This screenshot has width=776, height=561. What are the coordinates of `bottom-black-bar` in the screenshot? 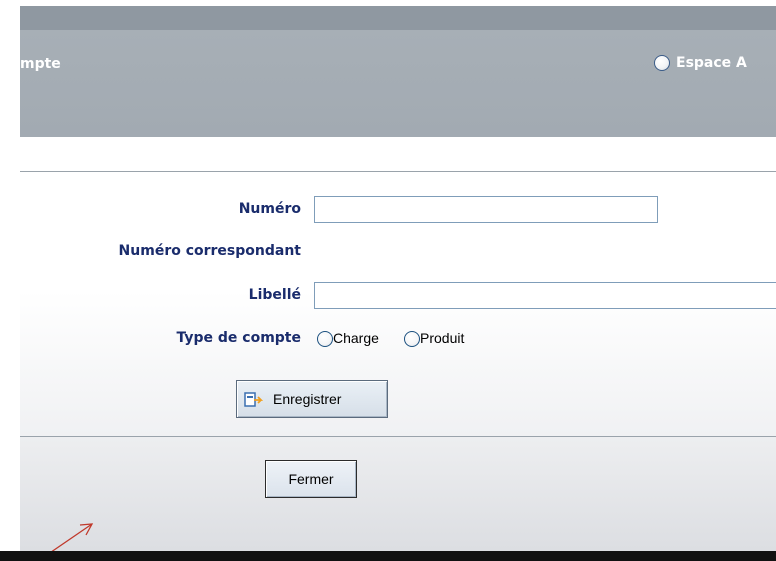 It's located at (388, 556).